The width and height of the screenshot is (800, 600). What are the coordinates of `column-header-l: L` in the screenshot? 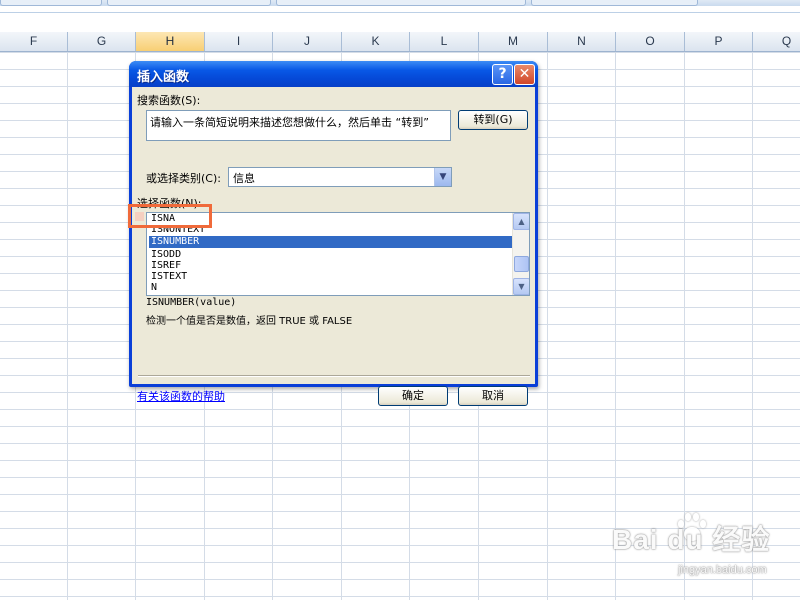 It's located at (444, 41).